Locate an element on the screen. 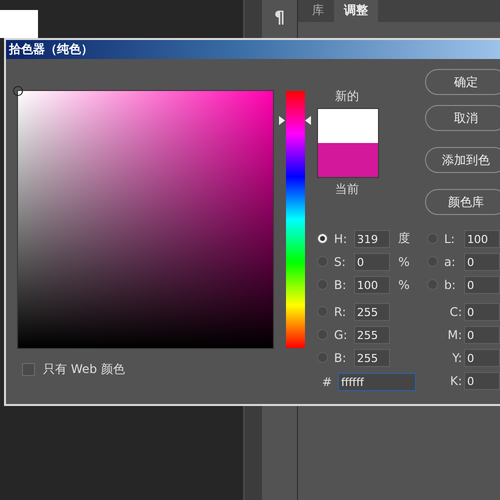 Image resolution: width=500 pixels, height=500 pixels. swatch-label: 当前 is located at coordinates (347, 189).